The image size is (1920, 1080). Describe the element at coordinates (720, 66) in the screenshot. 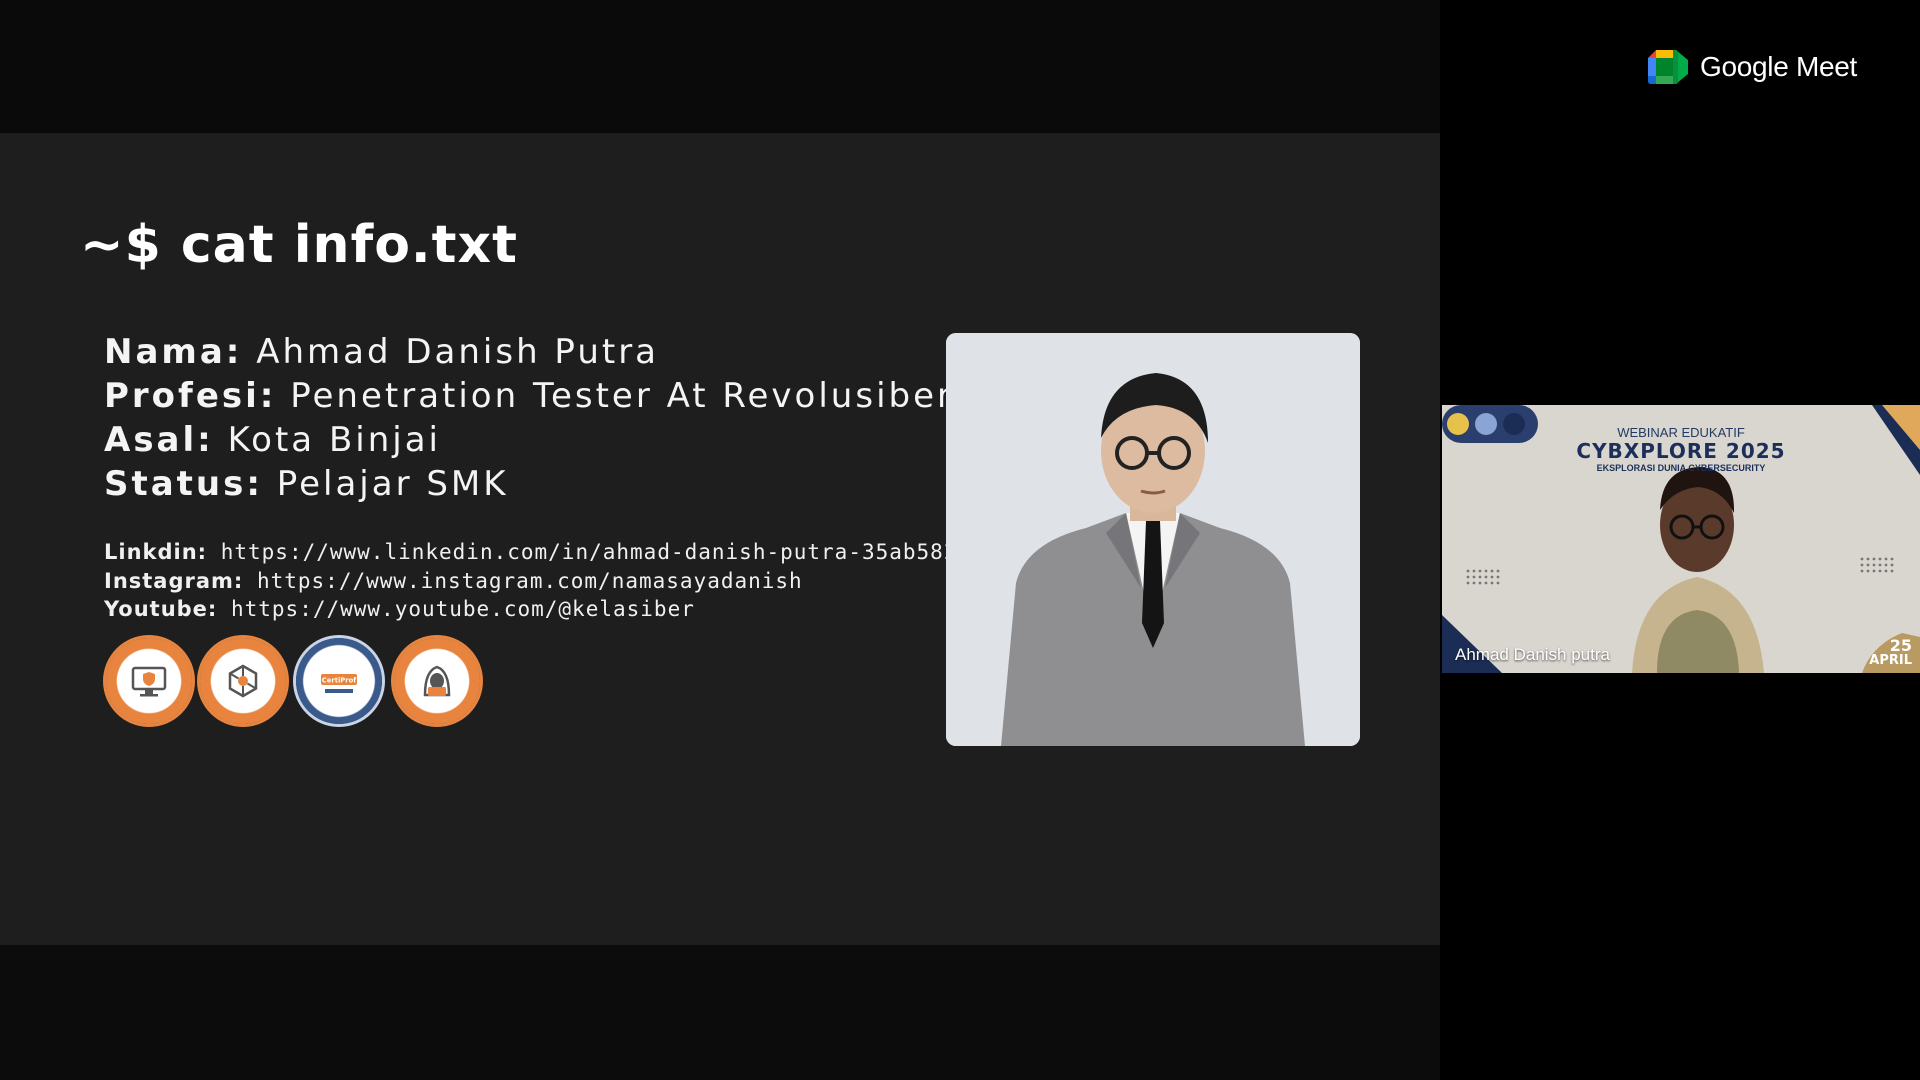

I see `slide-letterbox-top` at that location.